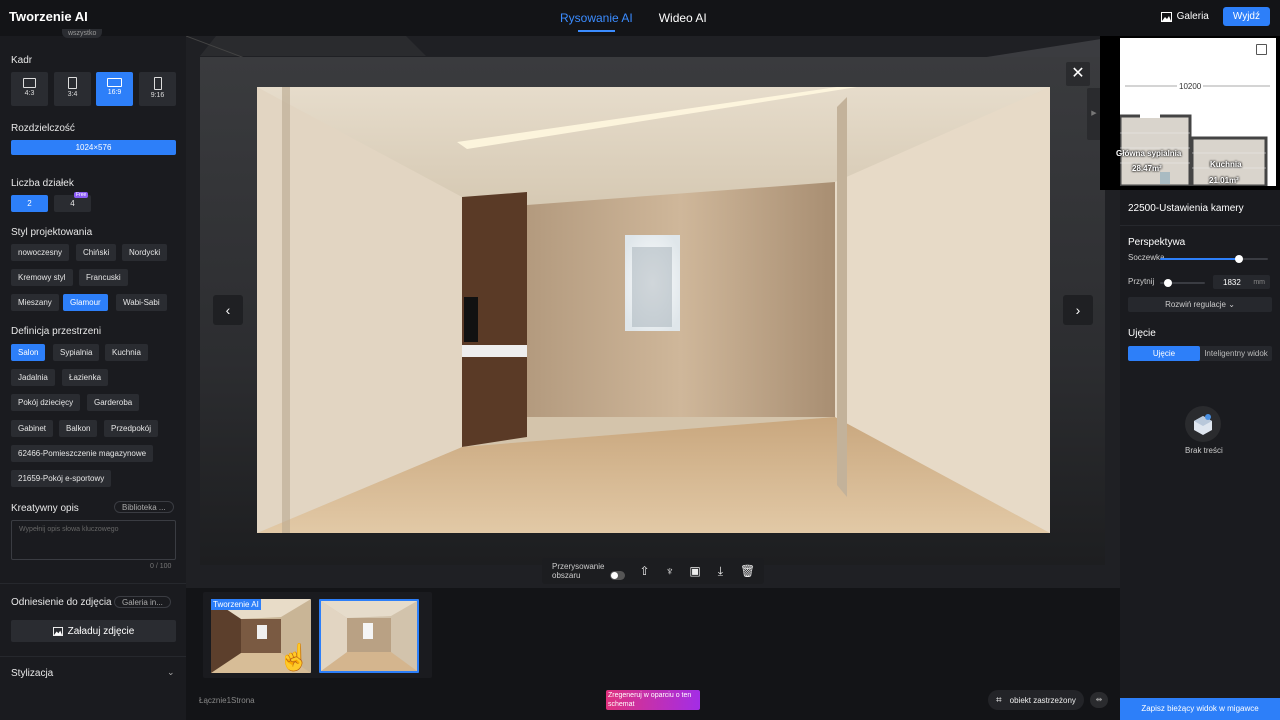 The width and height of the screenshot is (1280, 720). I want to click on ratio-16-9: 16:9, so click(114, 89).